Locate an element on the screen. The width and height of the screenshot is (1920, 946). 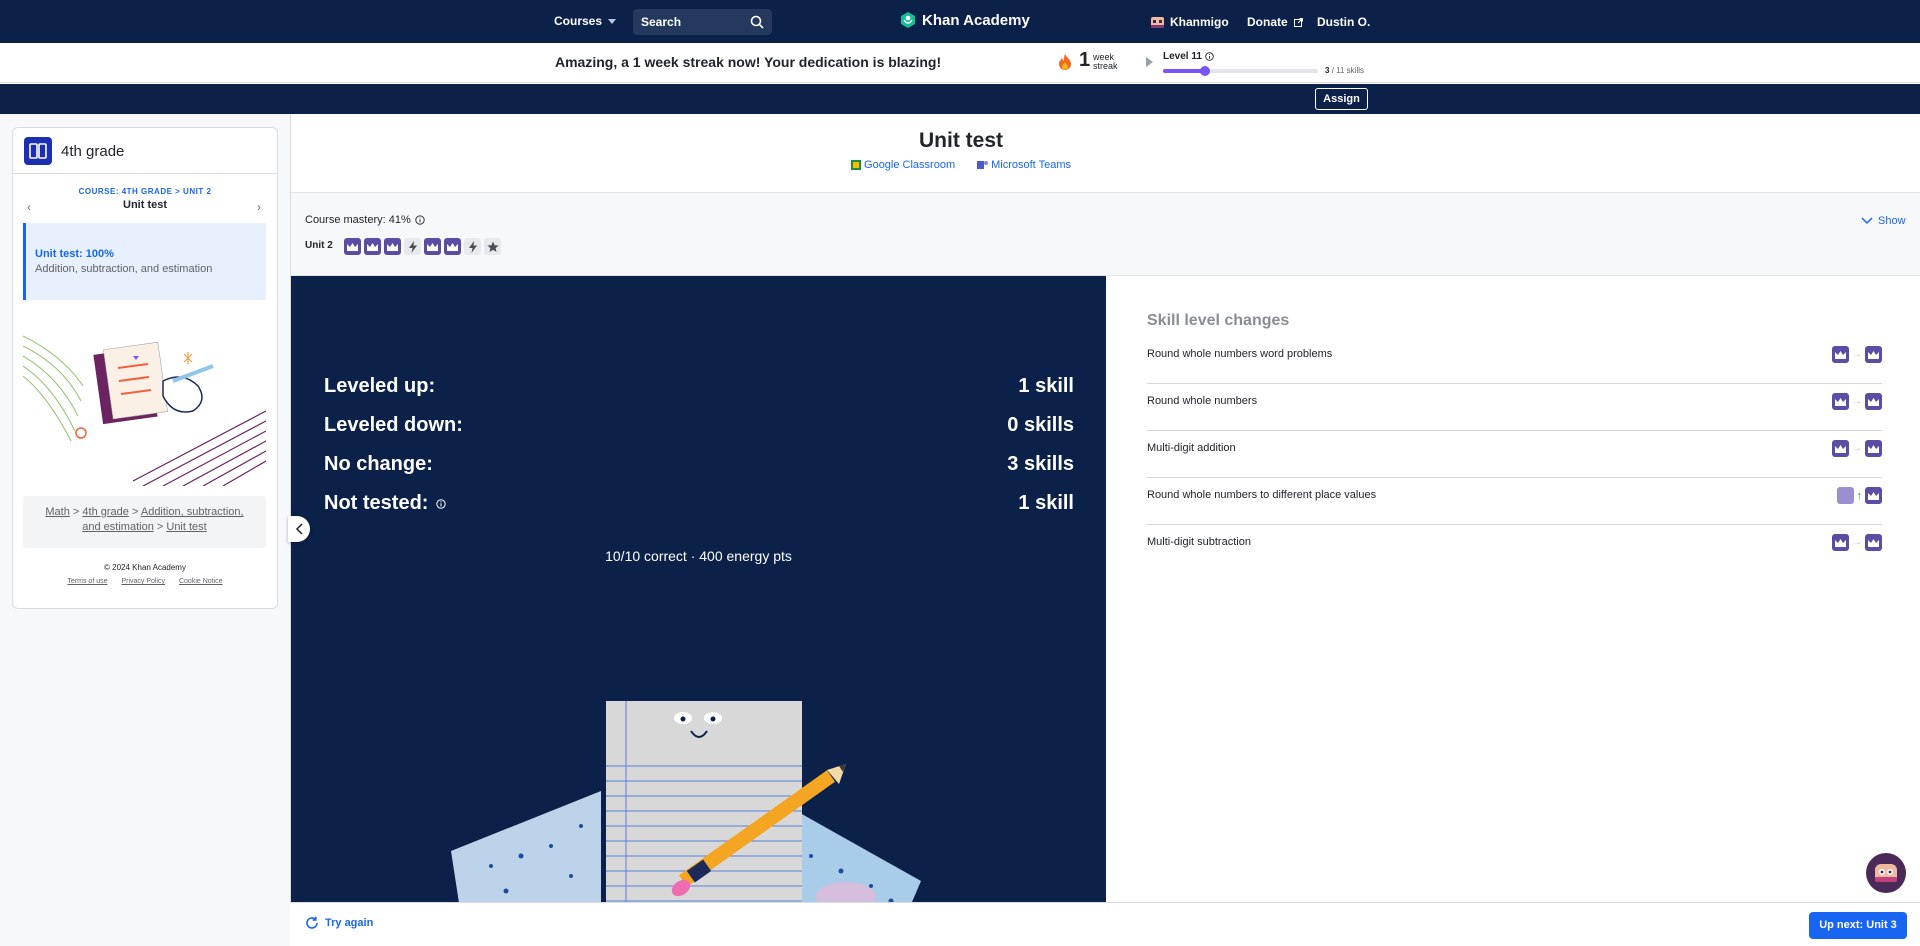
show-toggle: Show is located at coordinates (1883, 221).